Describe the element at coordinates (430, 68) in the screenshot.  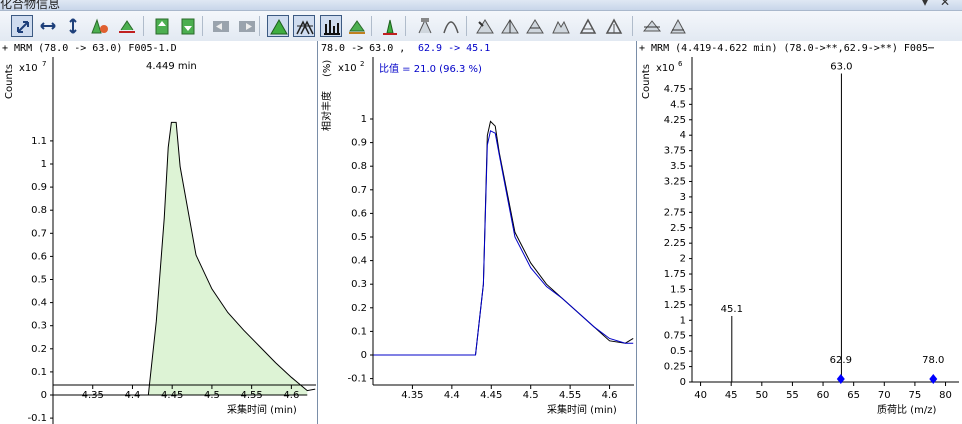
I see `qualifier-ratio: 比值 = 21.0 (96.3 %)` at that location.